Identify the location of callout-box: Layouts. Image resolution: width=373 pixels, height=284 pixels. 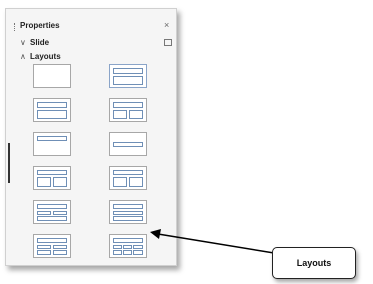
(314, 263).